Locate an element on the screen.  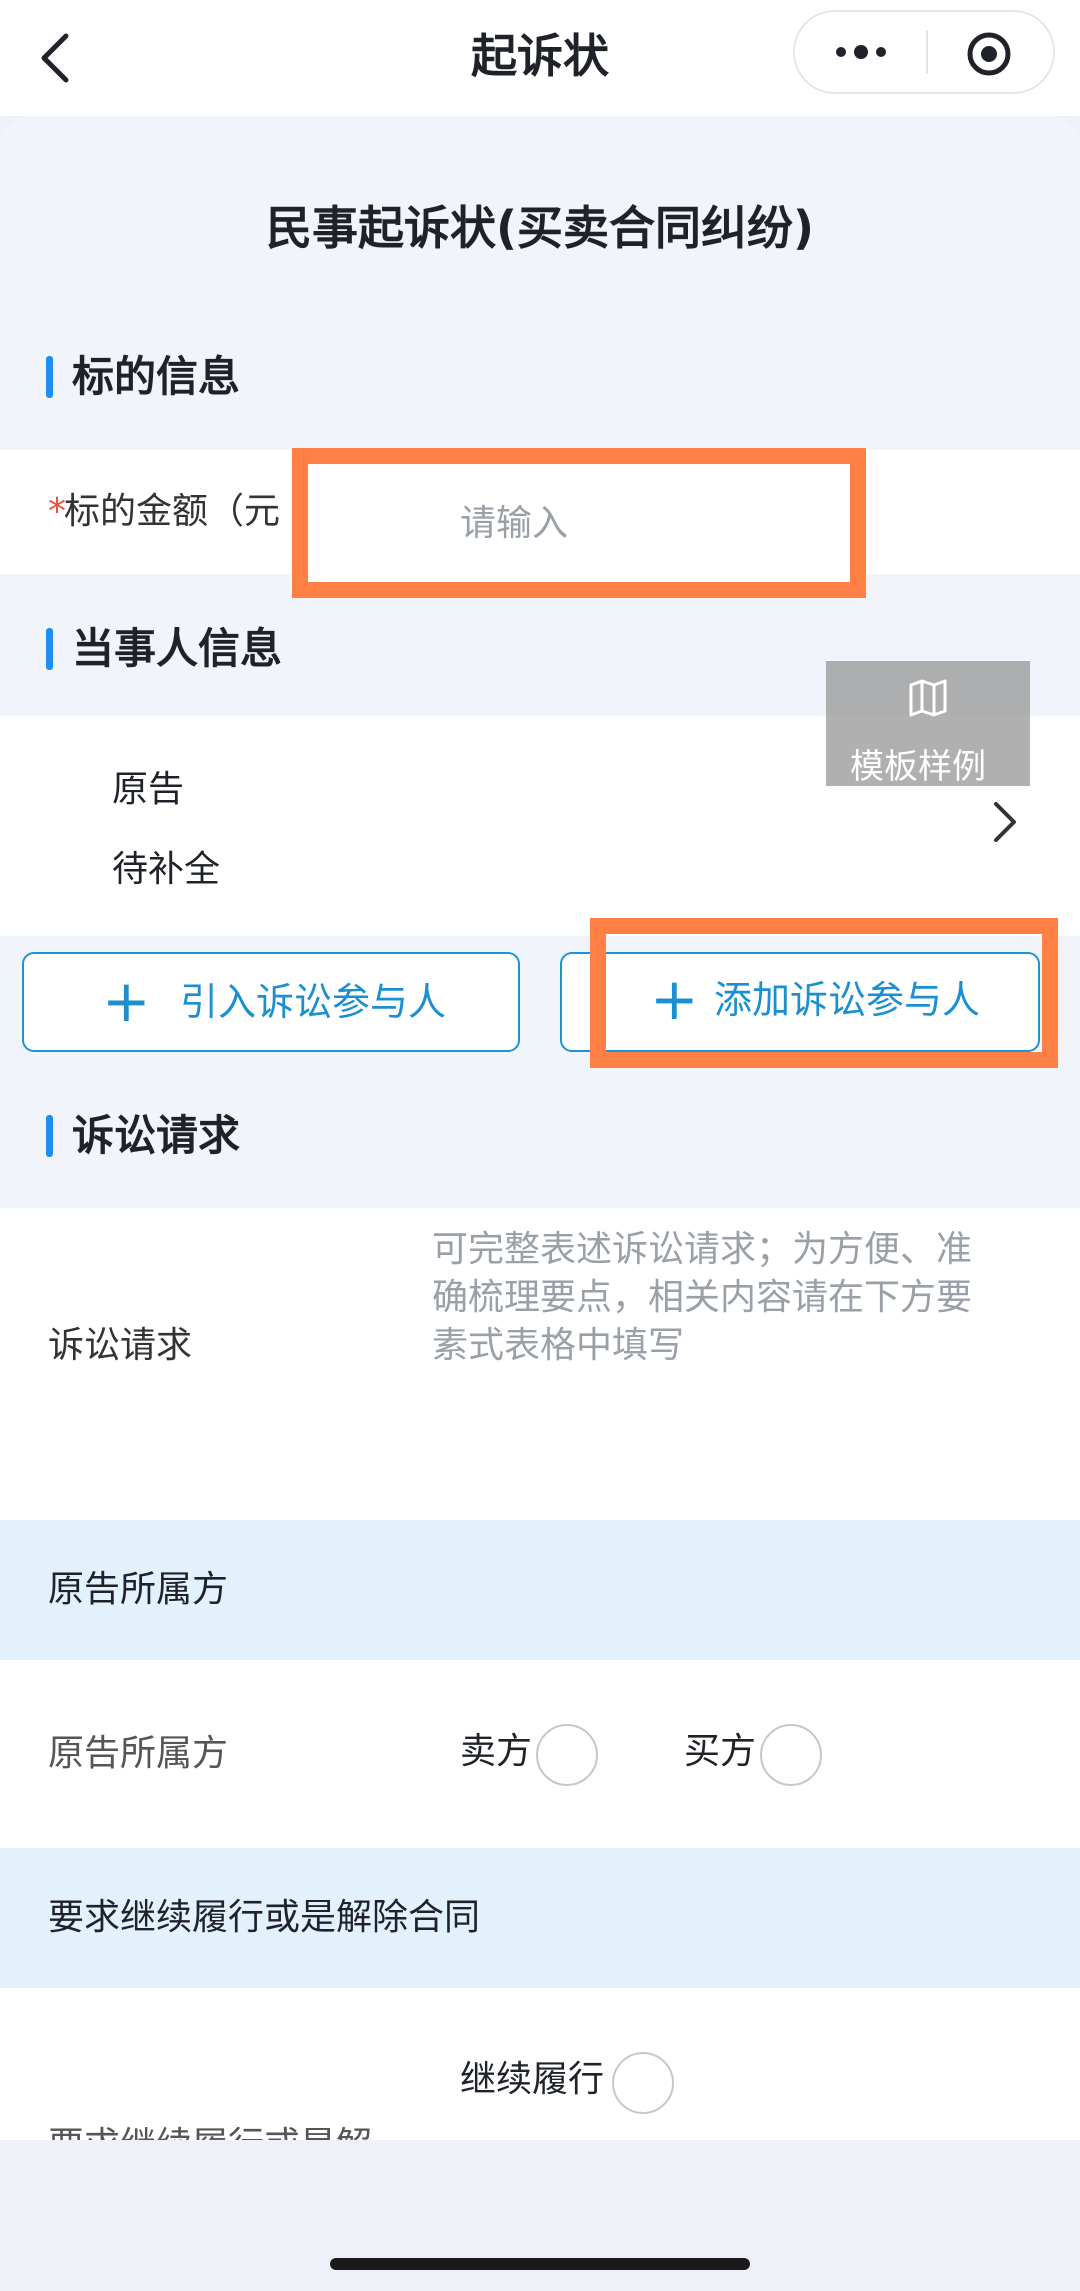
seller-radio is located at coordinates (567, 1755).